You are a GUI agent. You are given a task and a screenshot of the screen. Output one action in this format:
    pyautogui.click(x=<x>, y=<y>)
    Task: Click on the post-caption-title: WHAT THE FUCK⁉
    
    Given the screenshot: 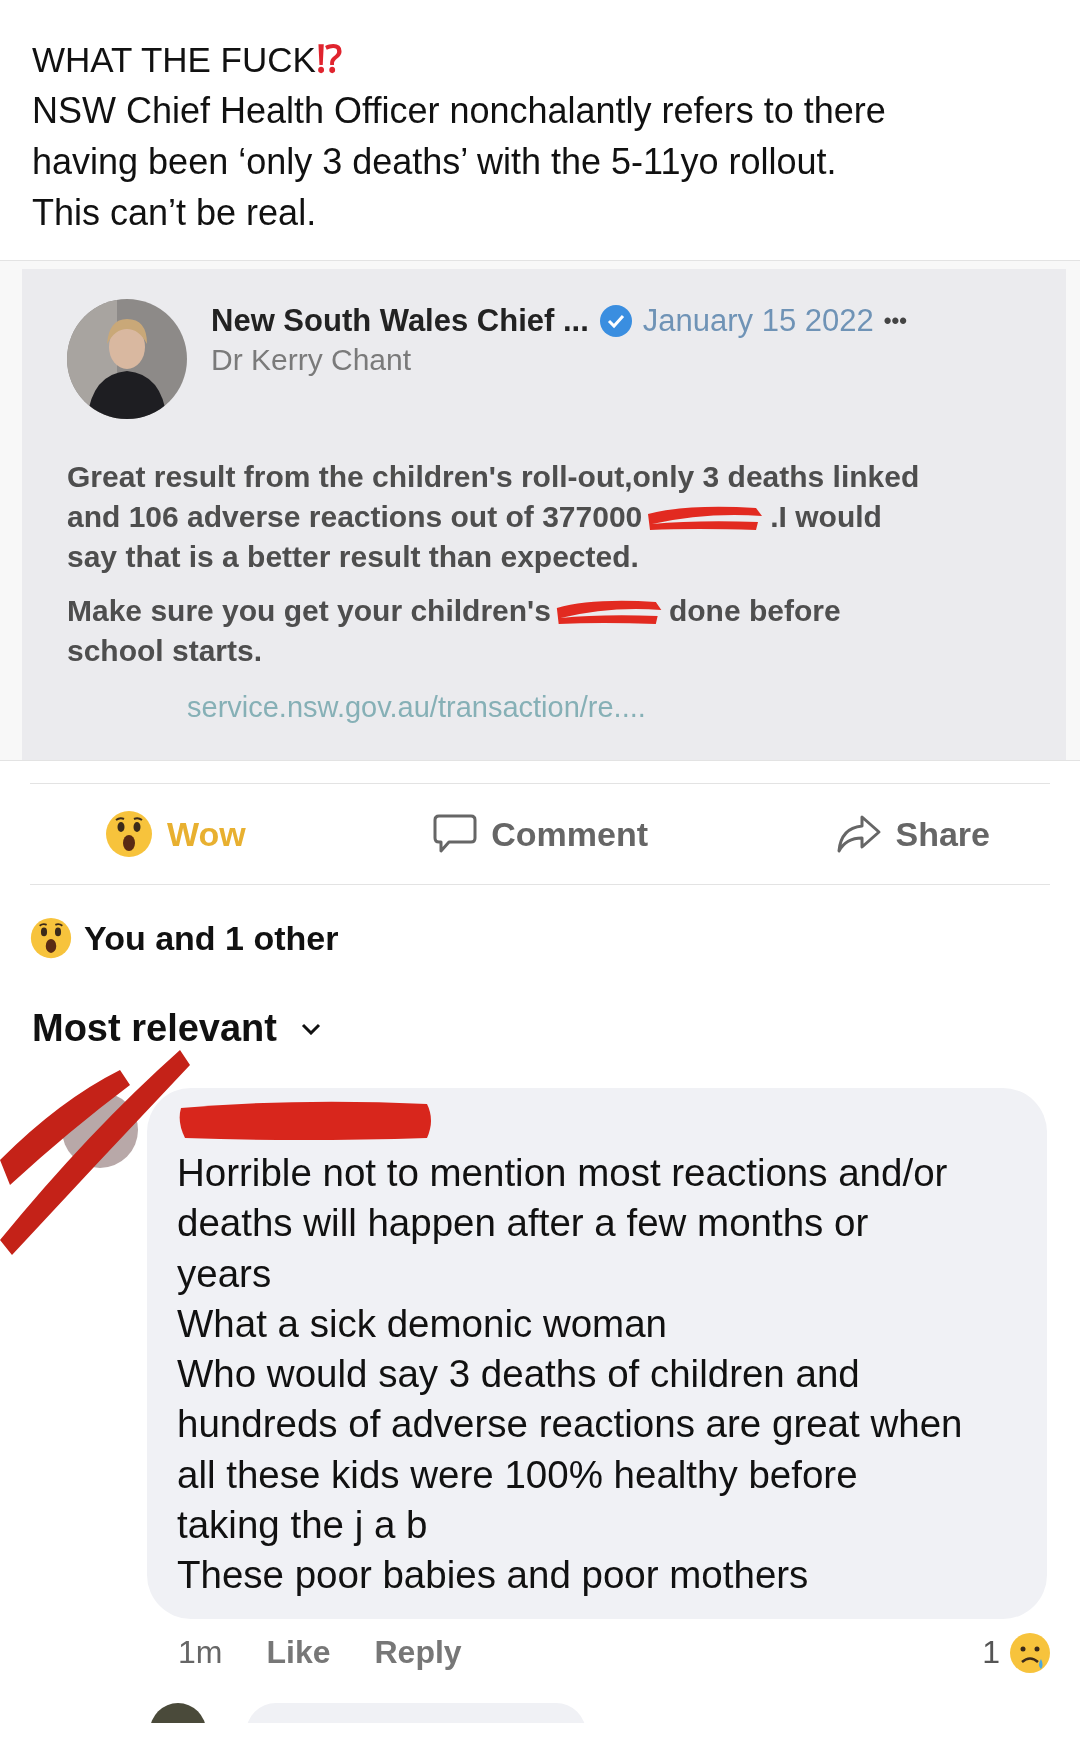 What is the action you would take?
    pyautogui.click(x=187, y=59)
    